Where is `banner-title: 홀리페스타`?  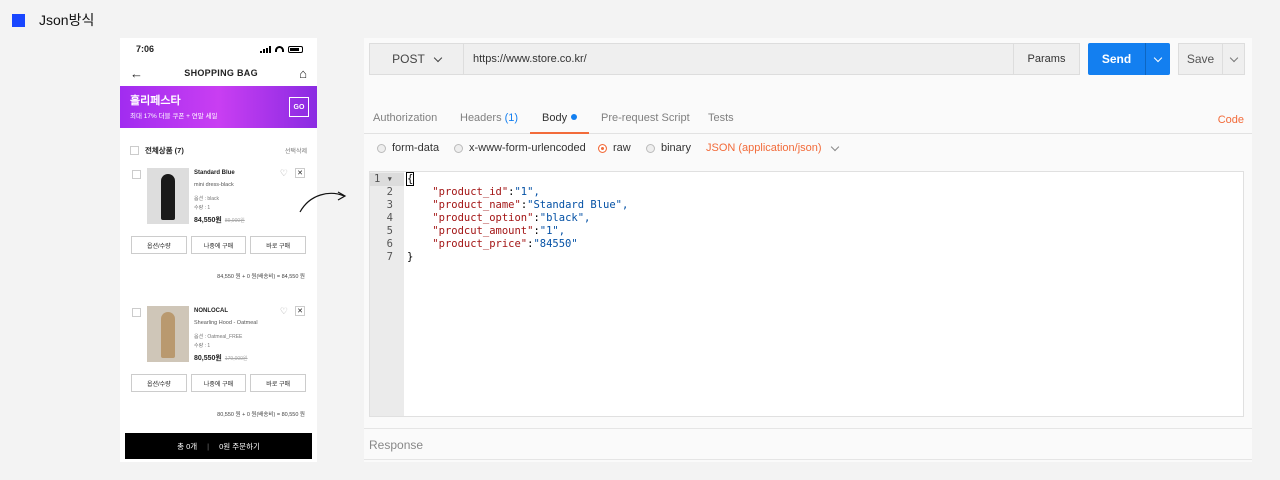 banner-title: 홀리페스타 is located at coordinates (155, 101).